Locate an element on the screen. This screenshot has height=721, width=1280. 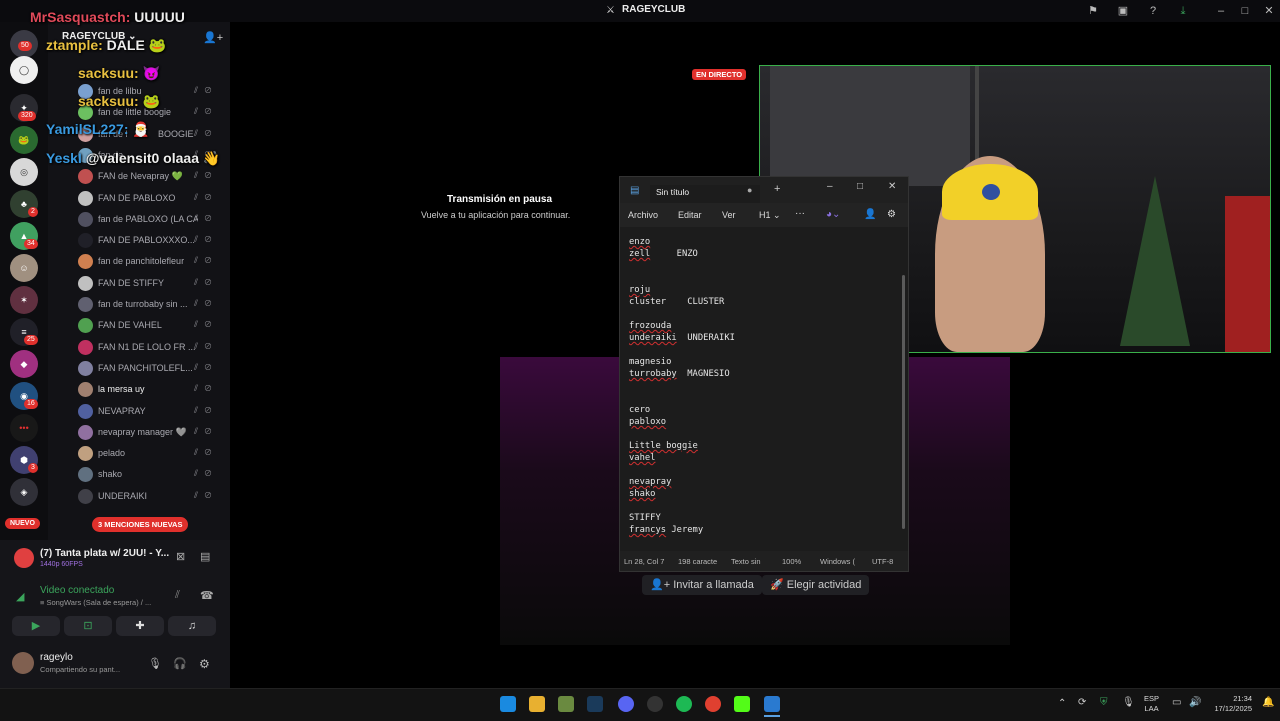
member-item: shako ⫽ ⊘ is located at coordinates (149, 475).